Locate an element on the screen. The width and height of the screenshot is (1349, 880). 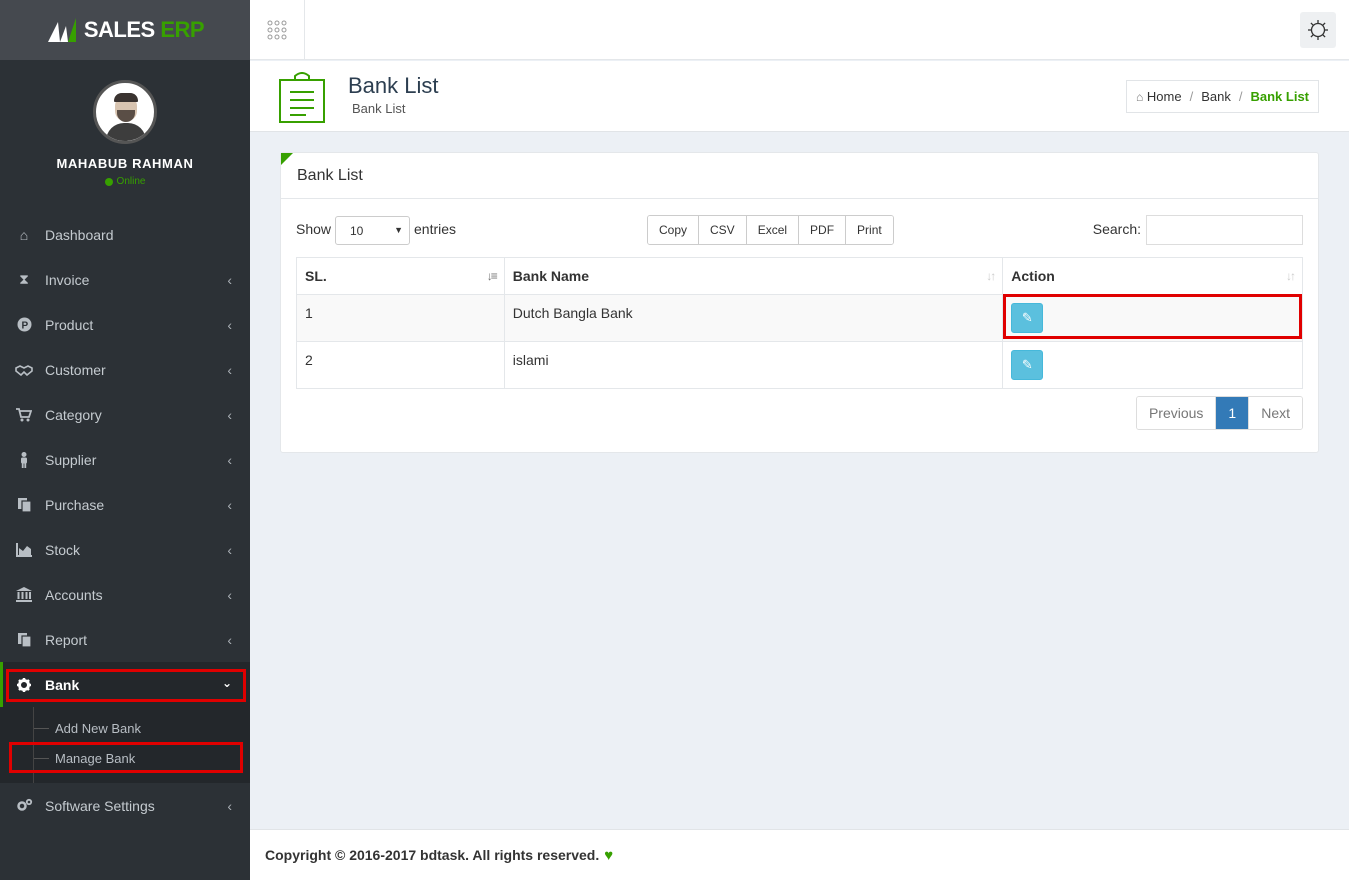
brand-logo: SALES ERP is located at coordinates (125, 30).